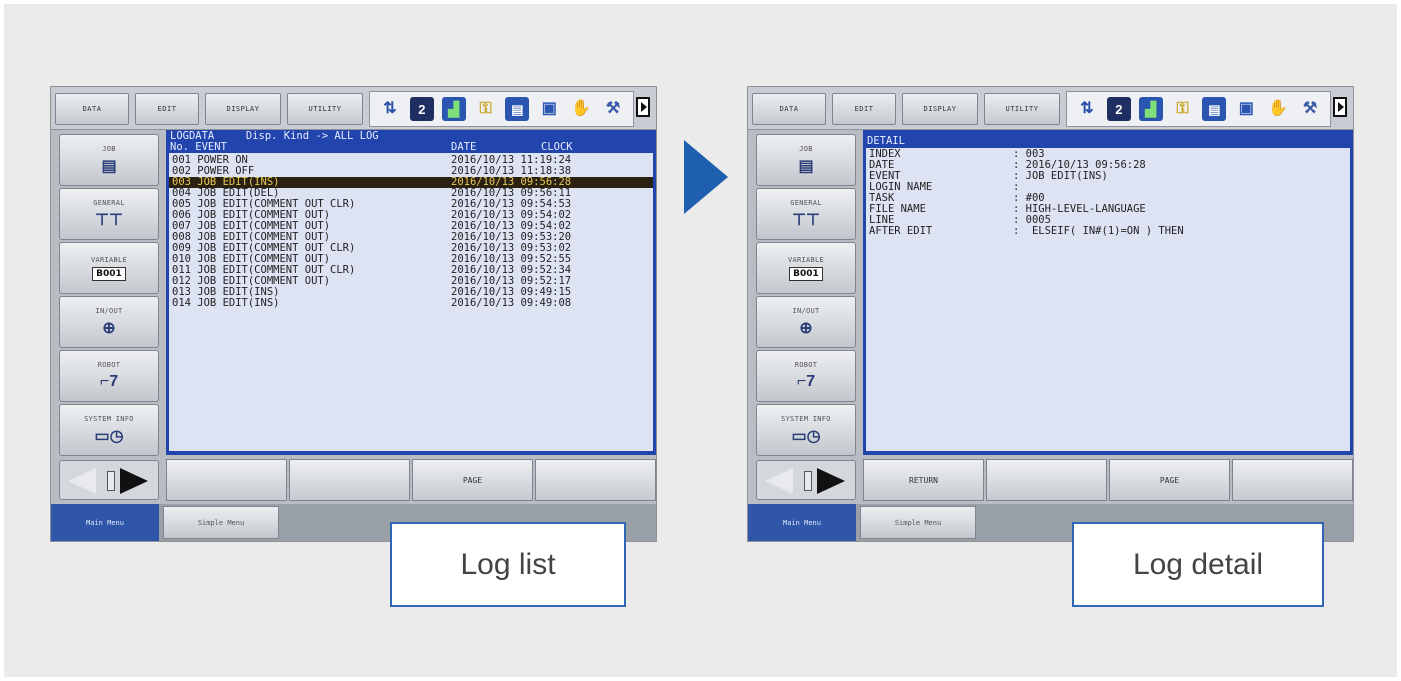  I want to click on function-keys: PAGE, so click(411, 480).